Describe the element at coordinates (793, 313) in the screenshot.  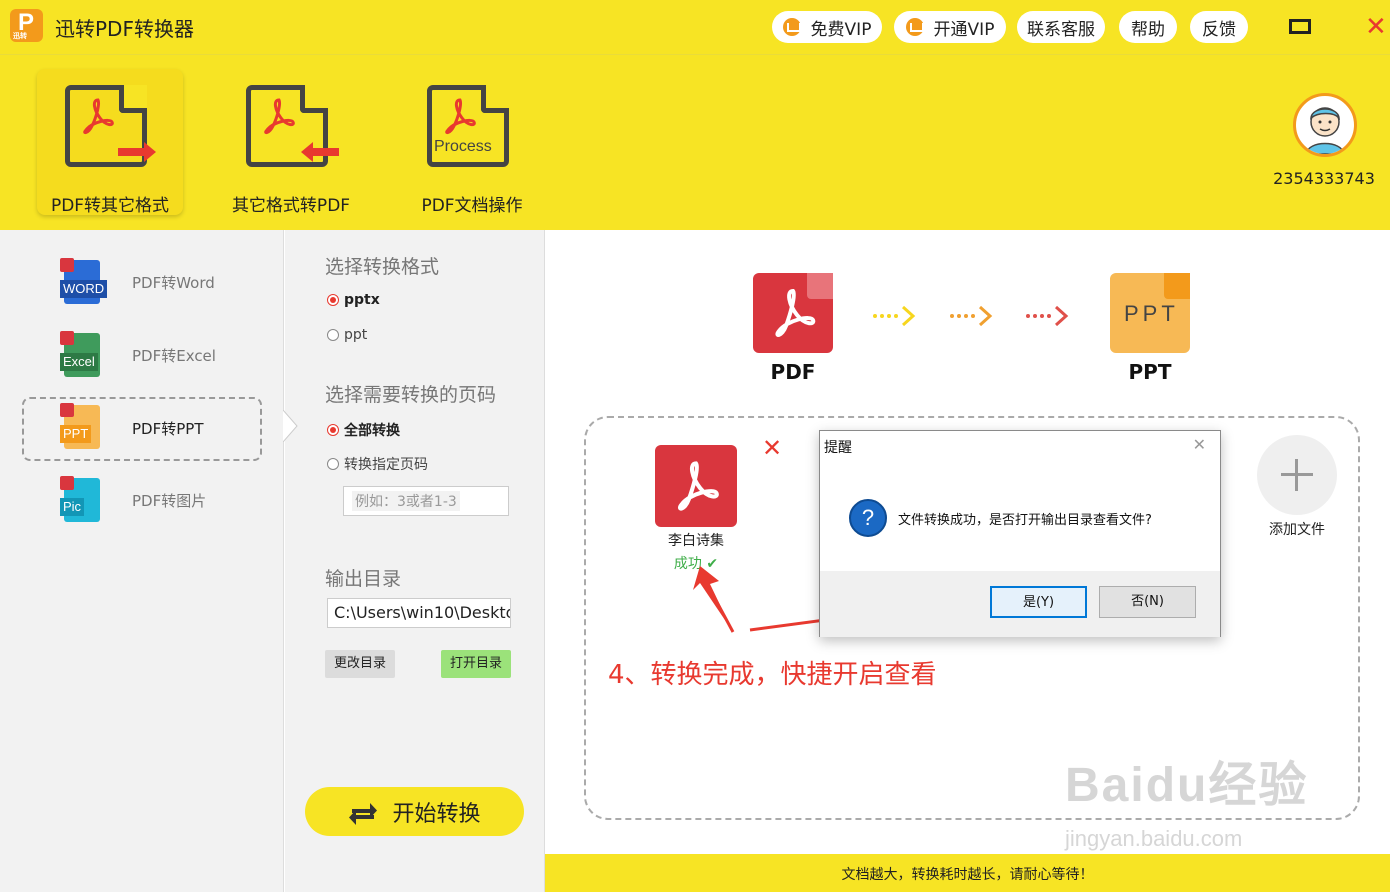
I see `pdf-file-icon` at that location.